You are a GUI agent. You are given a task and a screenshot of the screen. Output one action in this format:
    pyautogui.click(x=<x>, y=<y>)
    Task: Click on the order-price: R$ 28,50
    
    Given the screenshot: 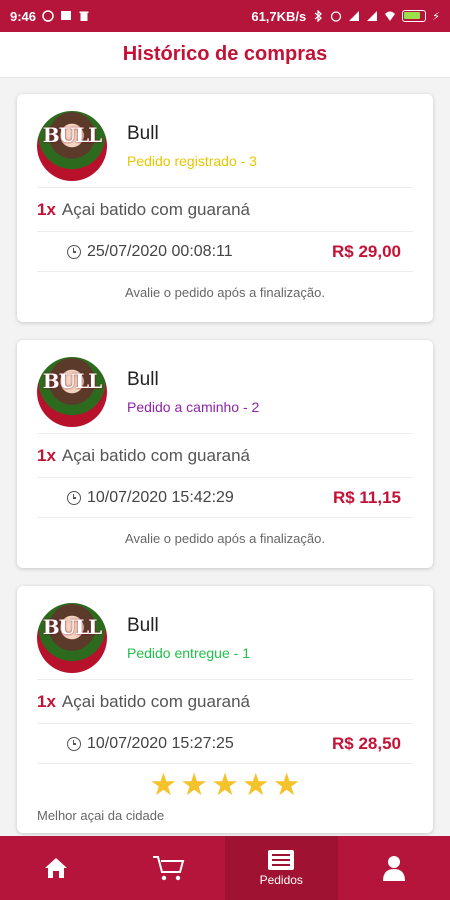 What is the action you would take?
    pyautogui.click(x=366, y=743)
    